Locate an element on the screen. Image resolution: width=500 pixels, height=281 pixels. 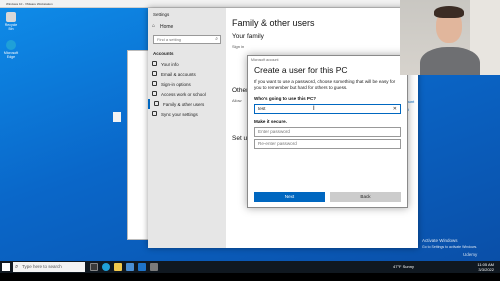
file-icon is located at coordinates (117, 117).